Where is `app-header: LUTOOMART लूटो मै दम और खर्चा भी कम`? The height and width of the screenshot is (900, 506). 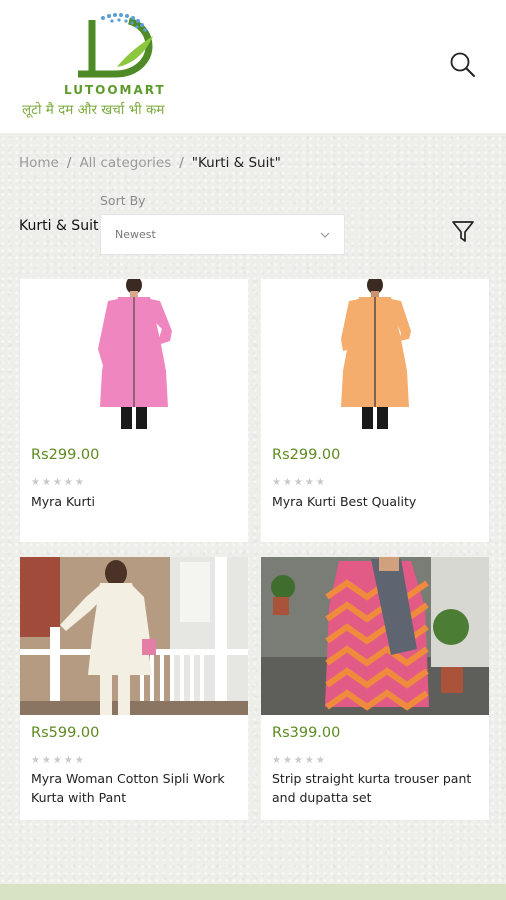
app-header: LUTOOMART लूटो मै दम और खर्चा भी कम is located at coordinates (253, 66).